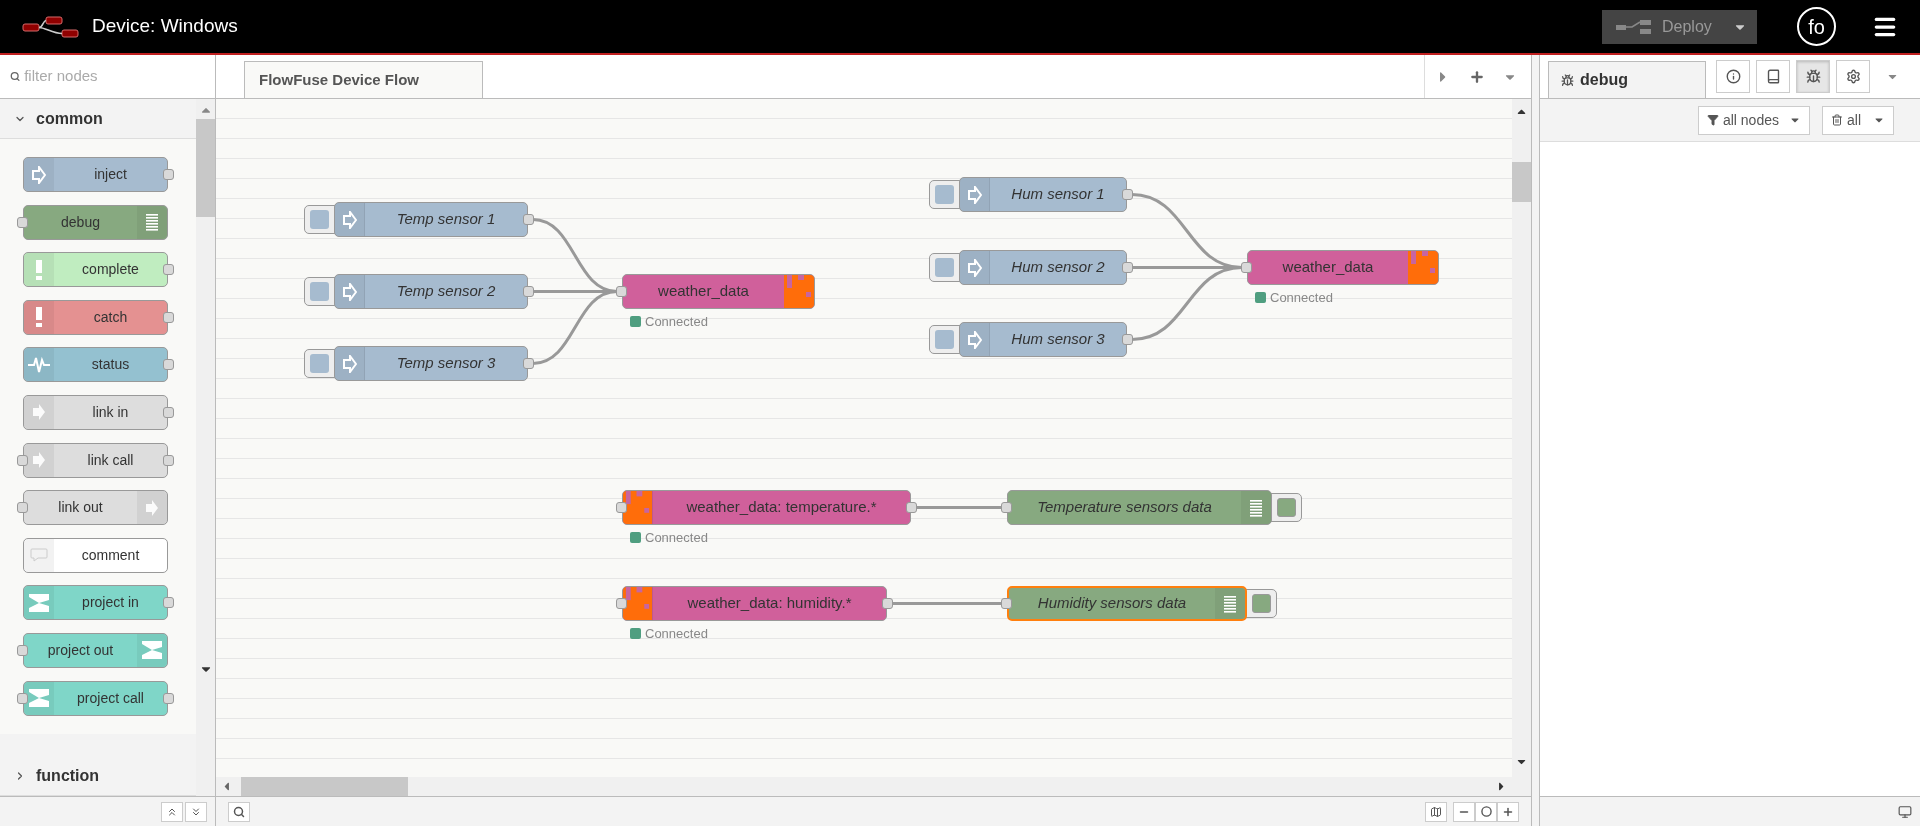 The image size is (1920, 826). I want to click on filter-field: filter nodes, so click(107, 77).